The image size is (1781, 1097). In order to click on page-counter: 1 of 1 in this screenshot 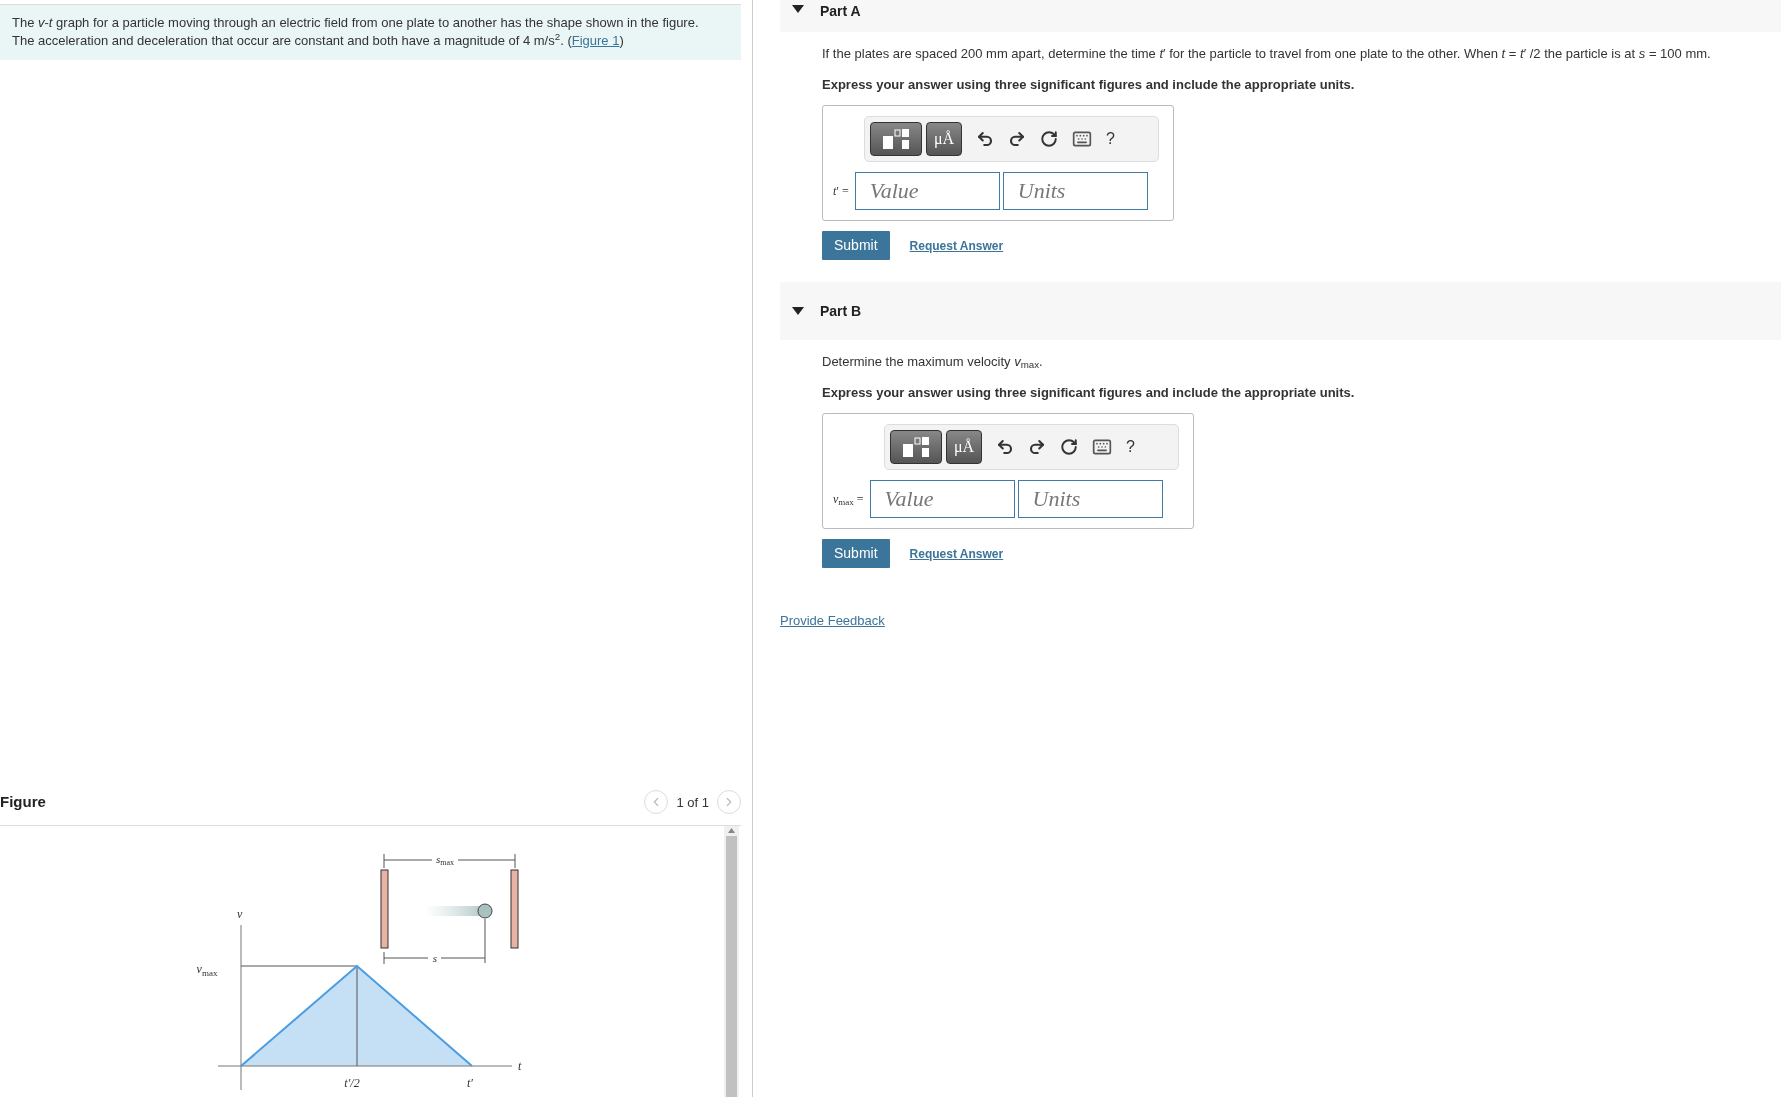, I will do `click(692, 802)`.